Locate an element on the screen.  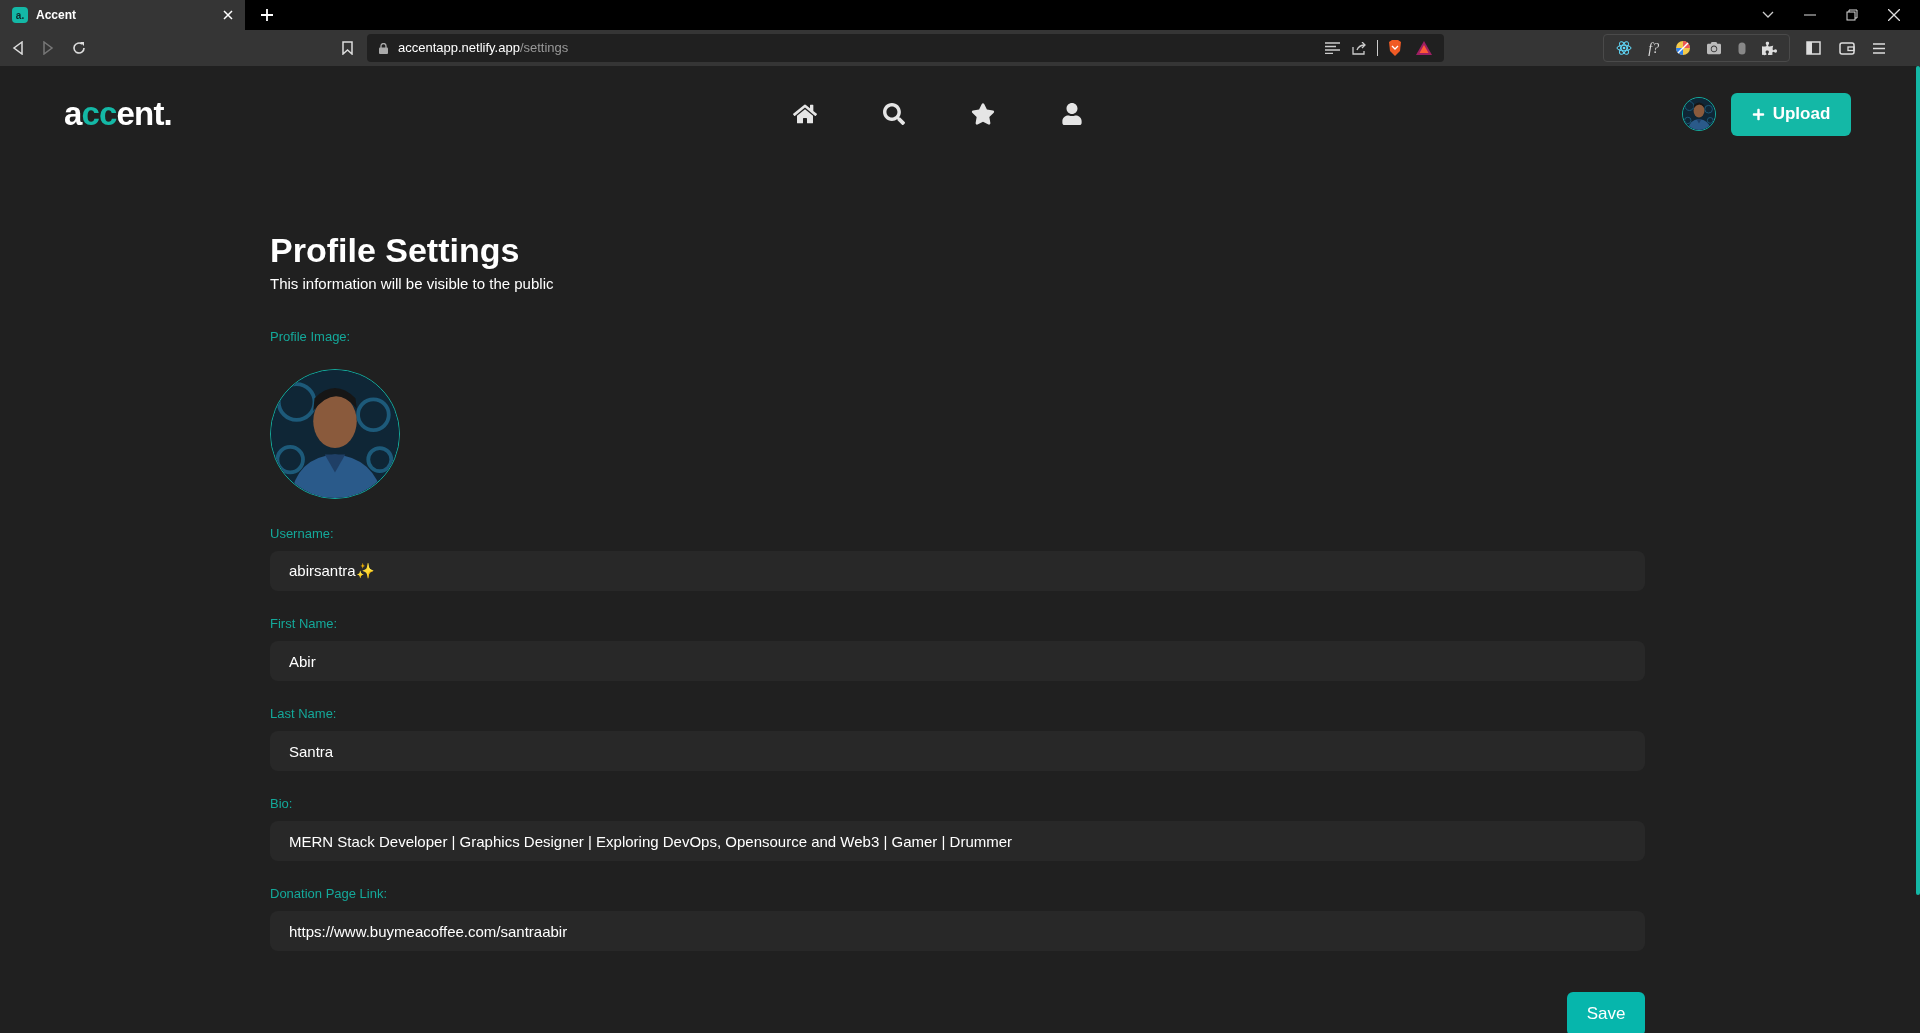
user-icon is located at coordinates (1072, 114).